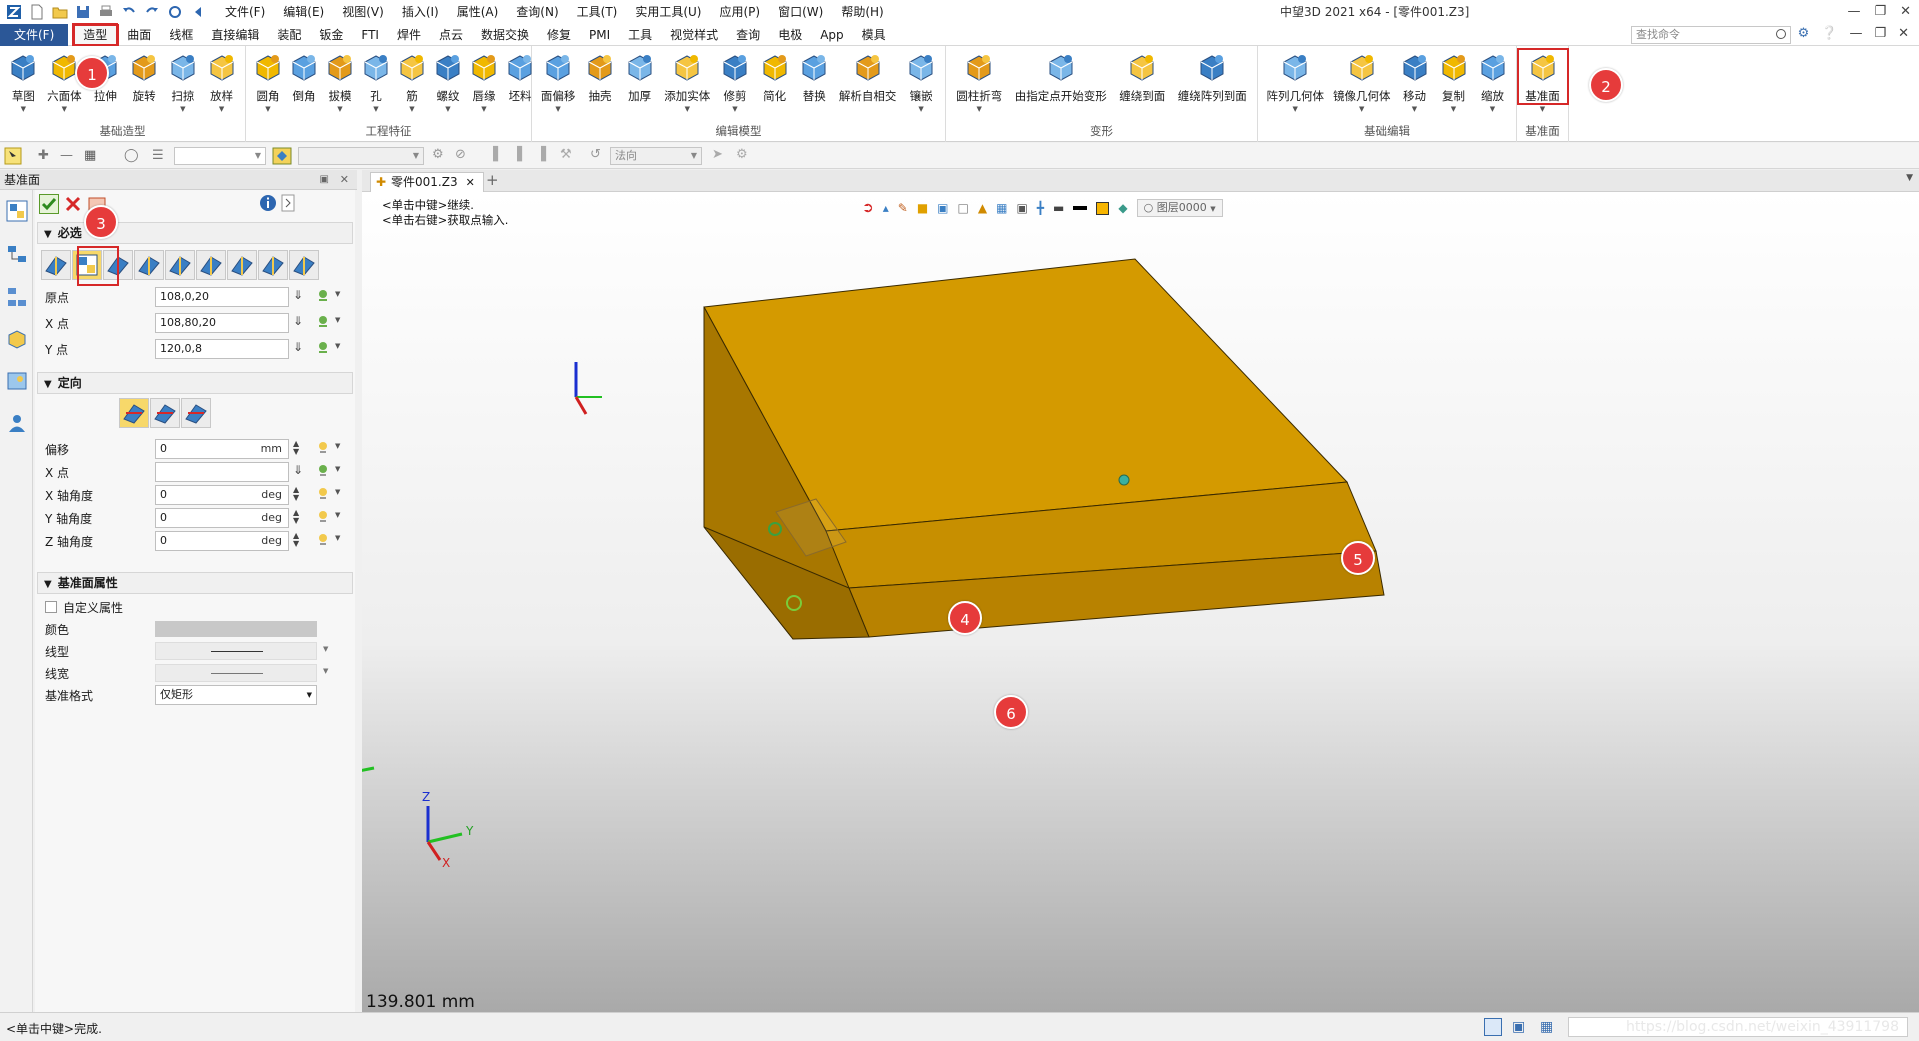  I want to click on align-right-icon: ▐, so click(541, 154).